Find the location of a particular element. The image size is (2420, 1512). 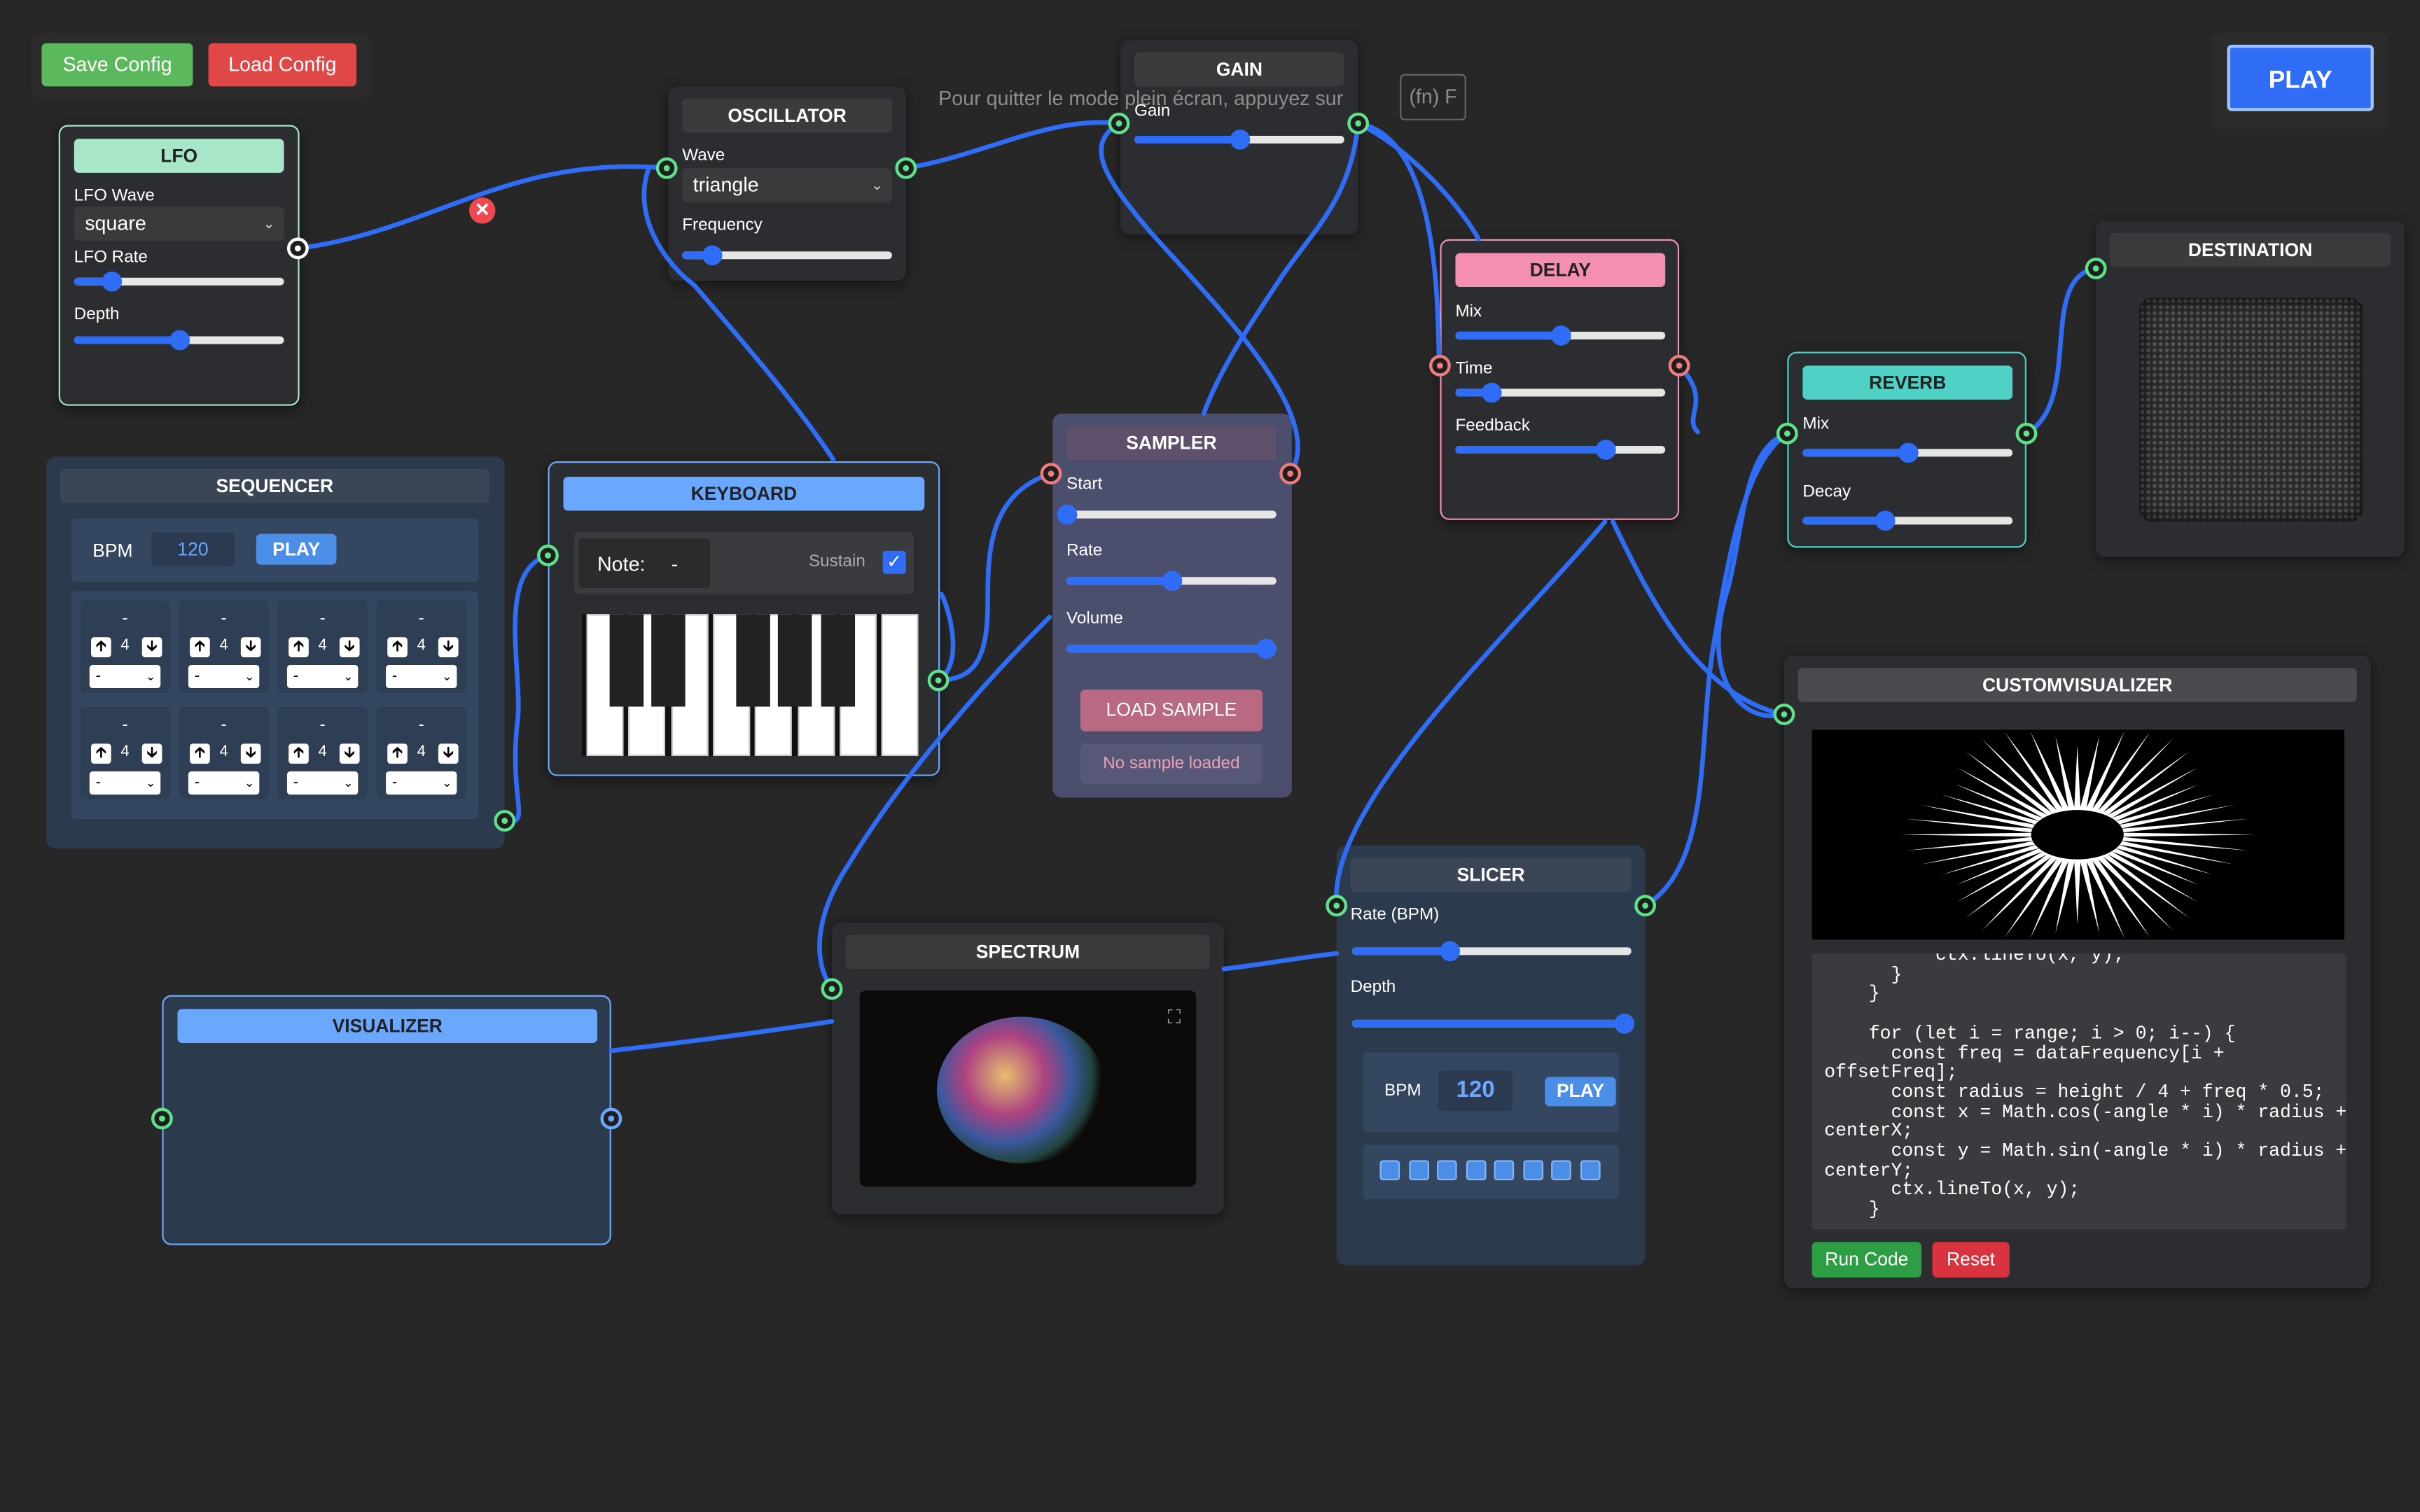

reverb-decay-slider is located at coordinates (1908, 520).